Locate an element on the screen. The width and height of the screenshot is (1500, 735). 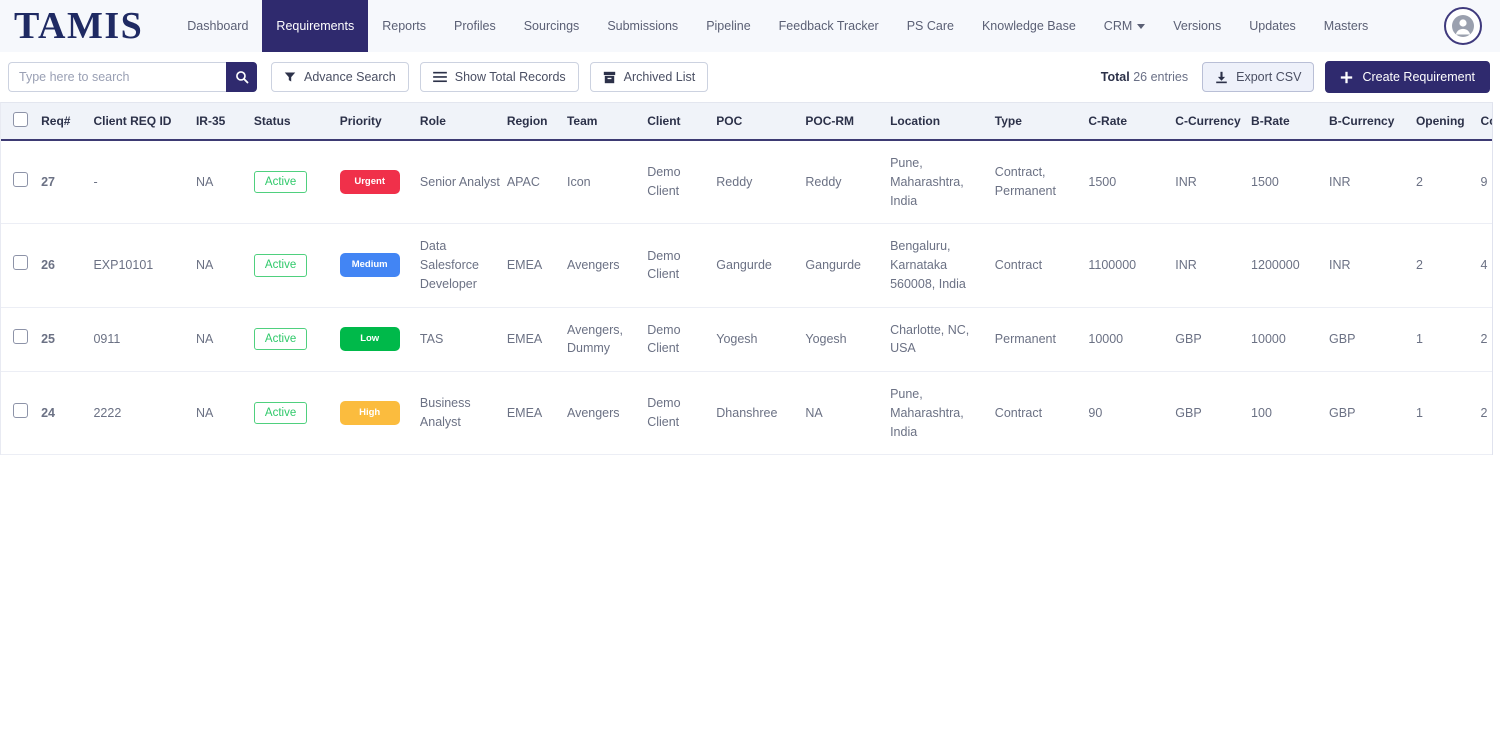
cell-poc: Gangurde is located at coordinates (761, 265).